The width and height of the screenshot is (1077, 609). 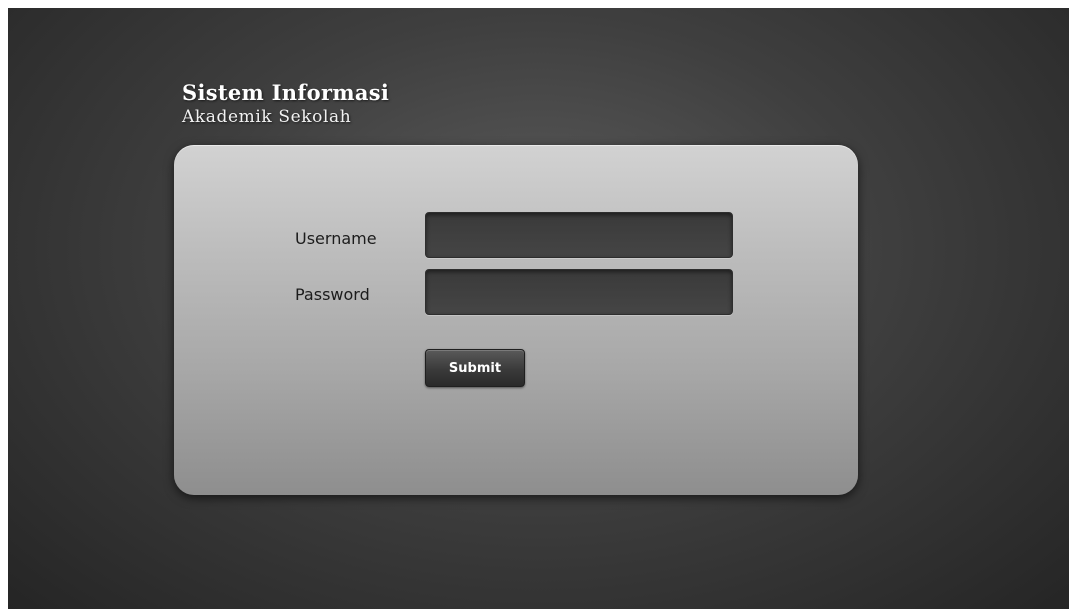 I want to click on app-title-line2: Akademik Sekolah, so click(x=267, y=117).